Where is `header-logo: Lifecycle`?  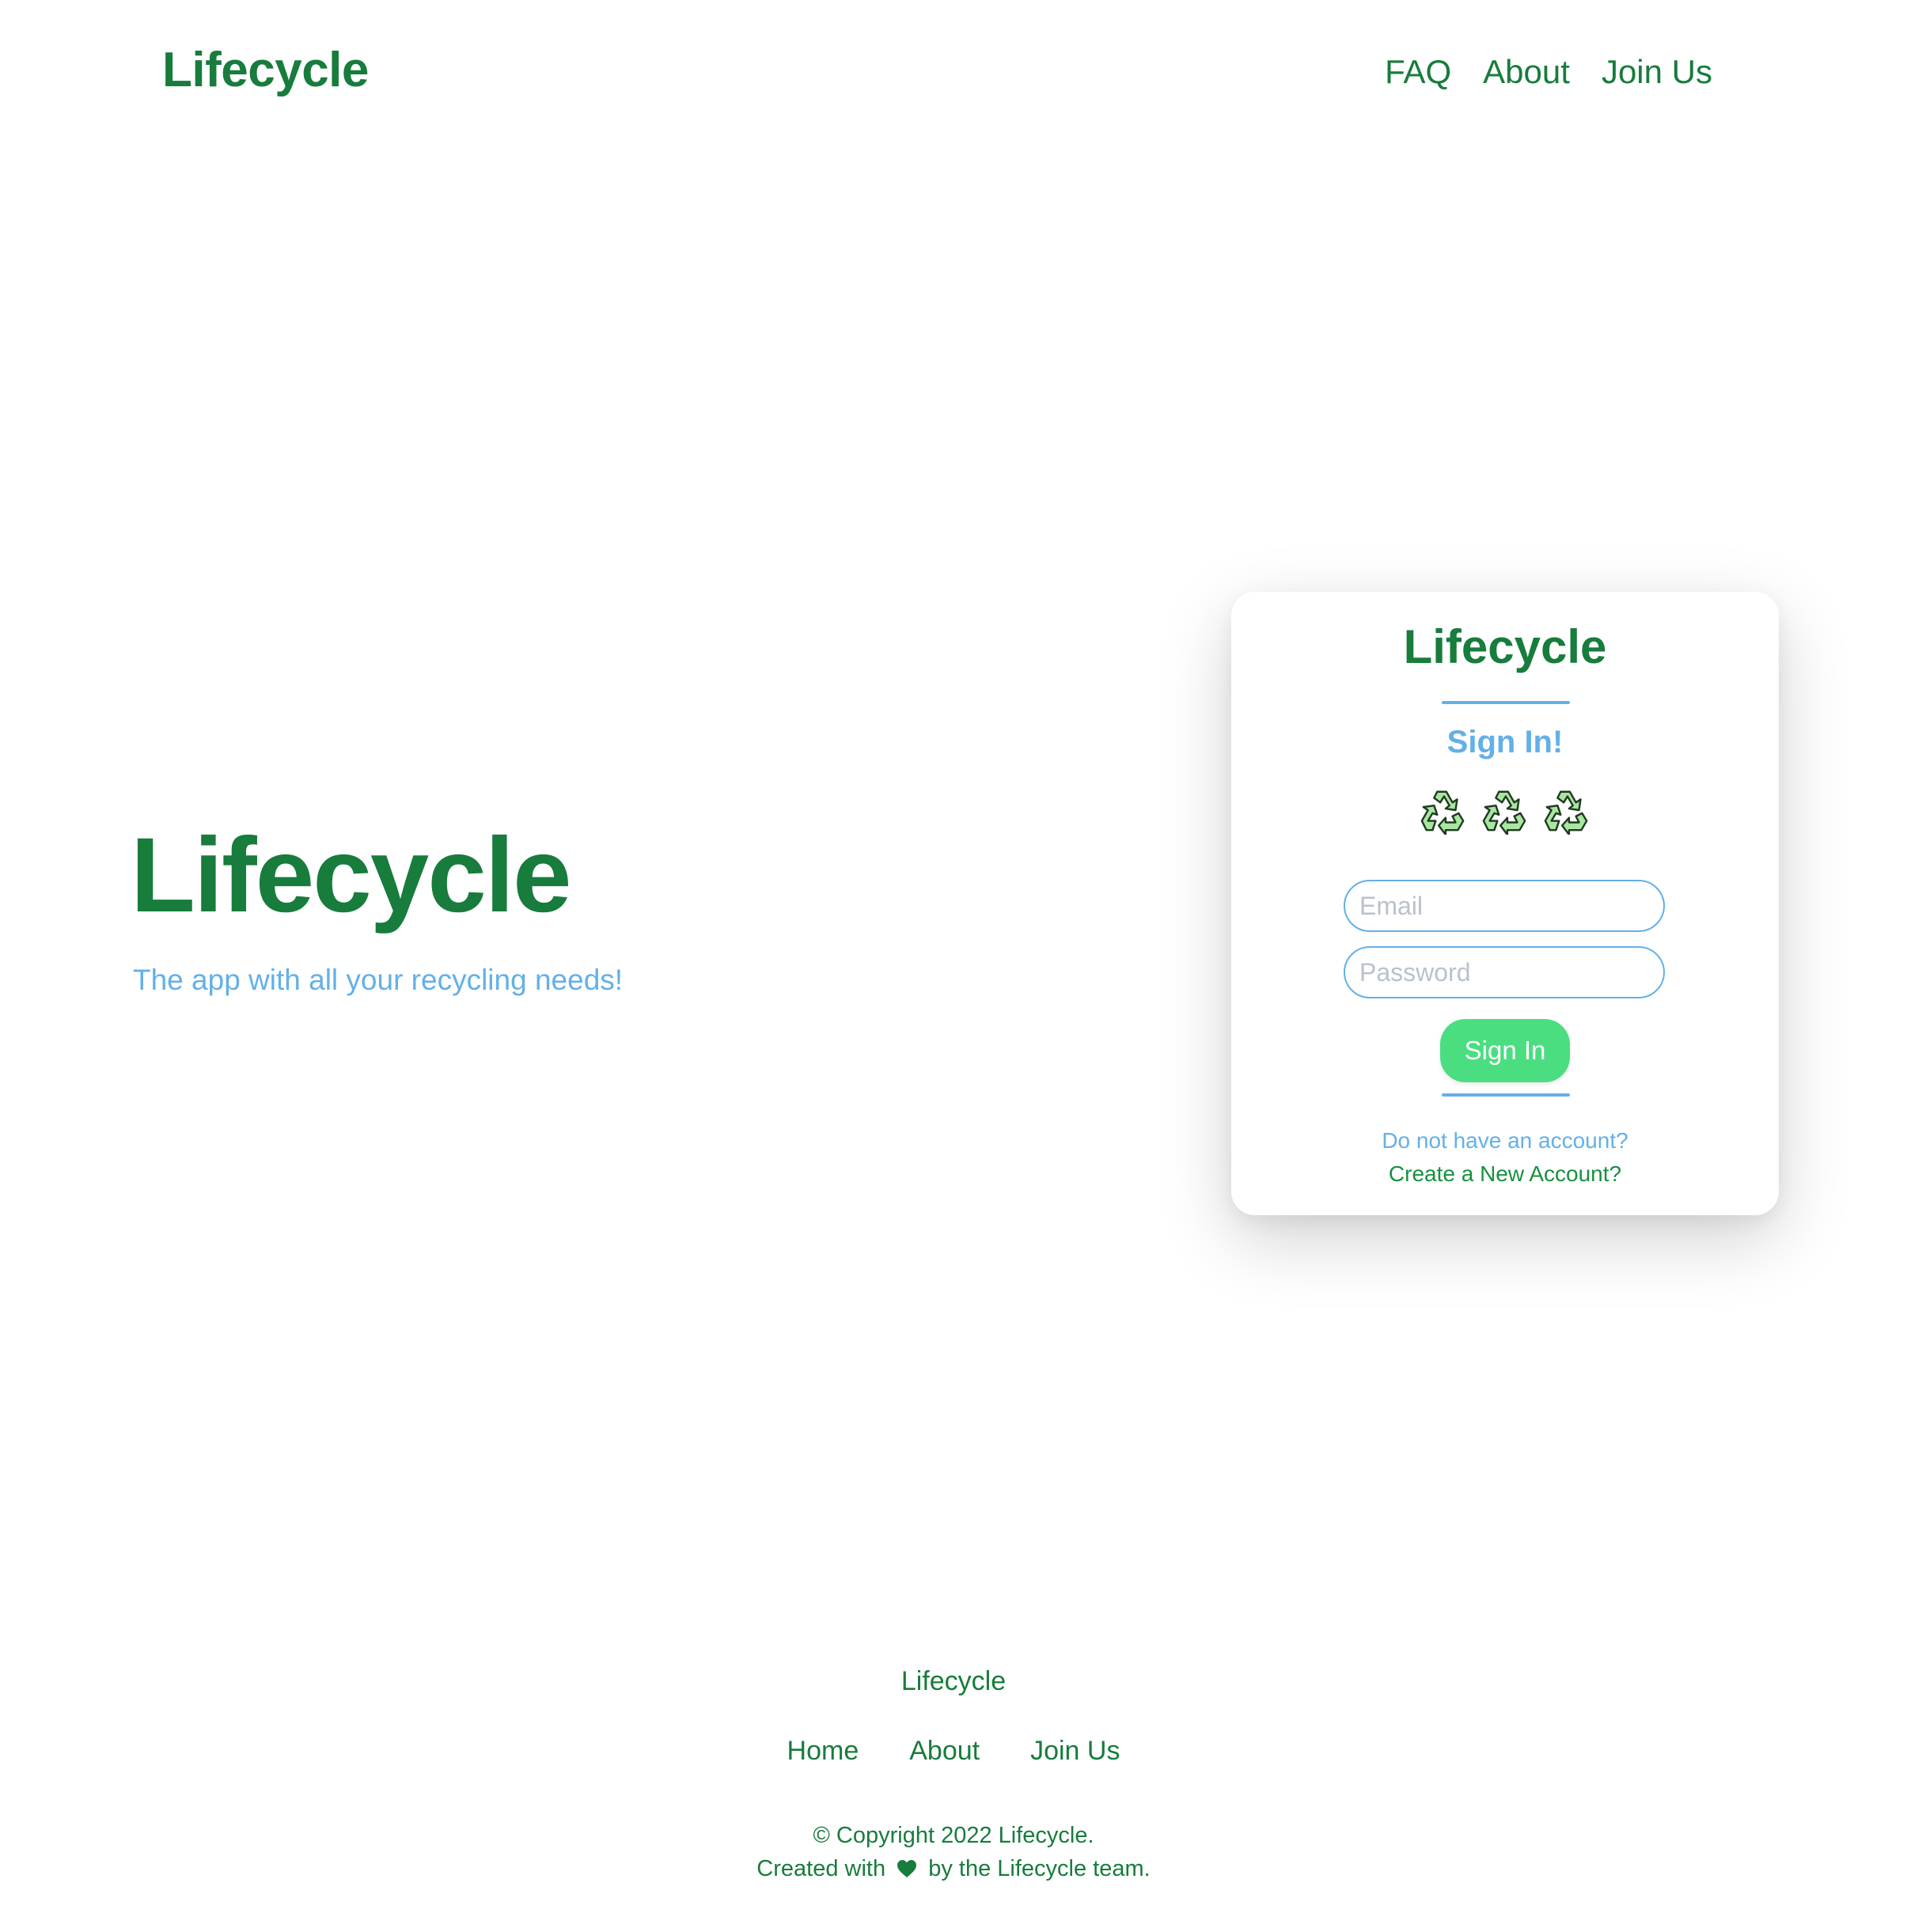 header-logo: Lifecycle is located at coordinates (265, 70).